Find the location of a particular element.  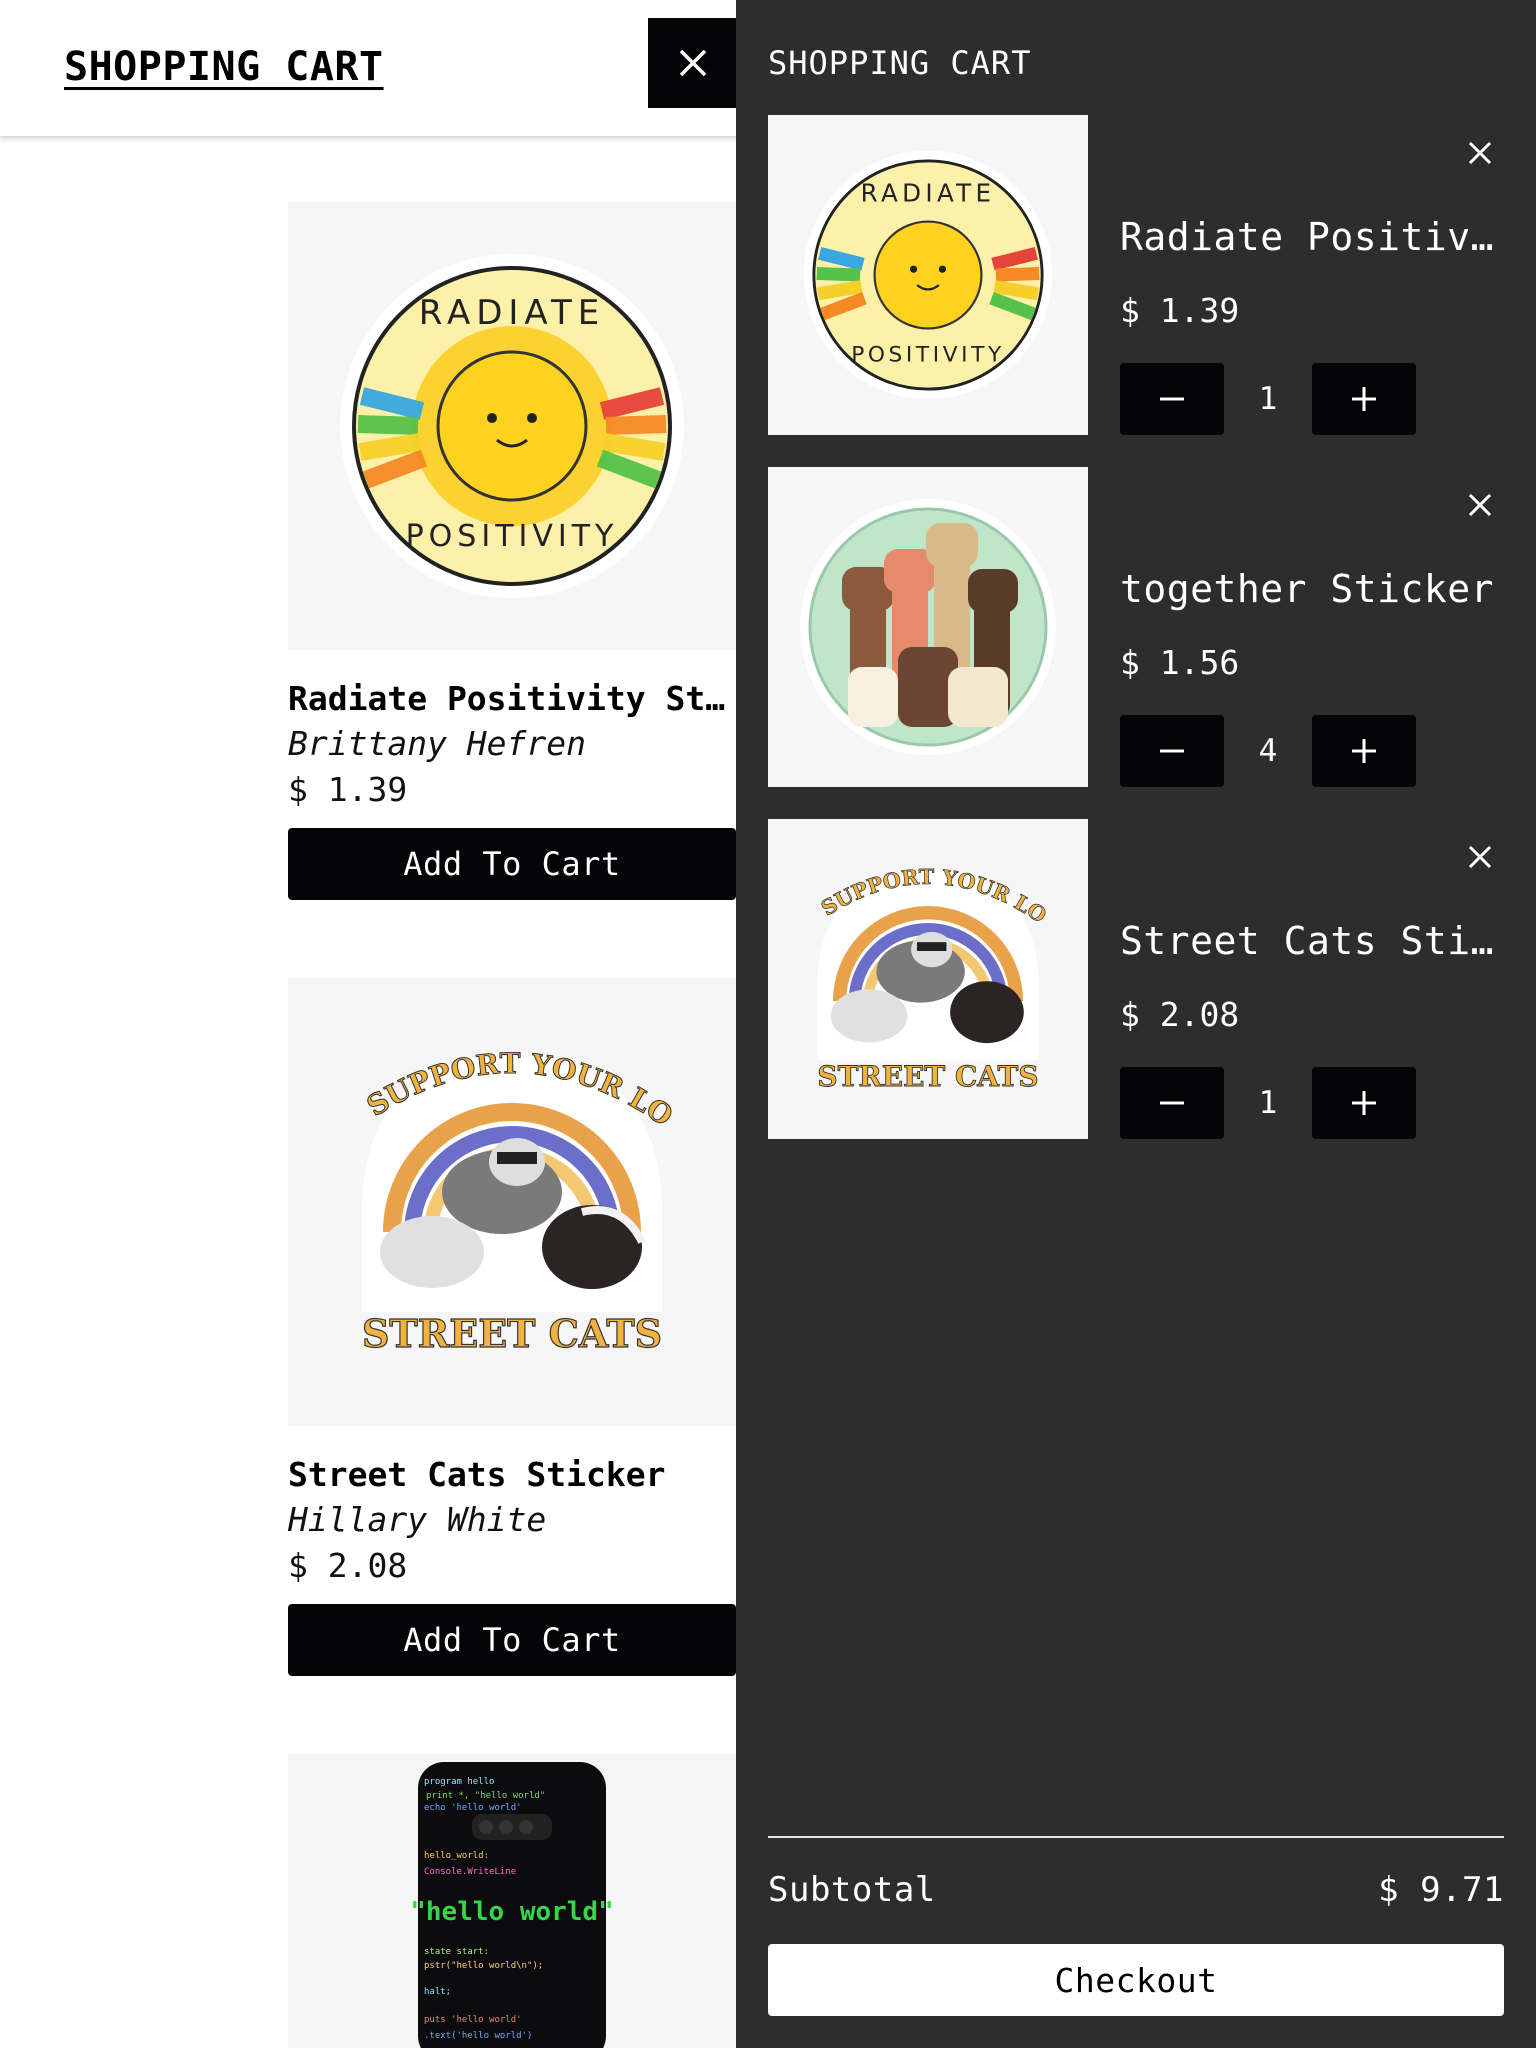

product-image: SUPPORT YOUR LOCAL STREET CATS is located at coordinates (512, 1202).